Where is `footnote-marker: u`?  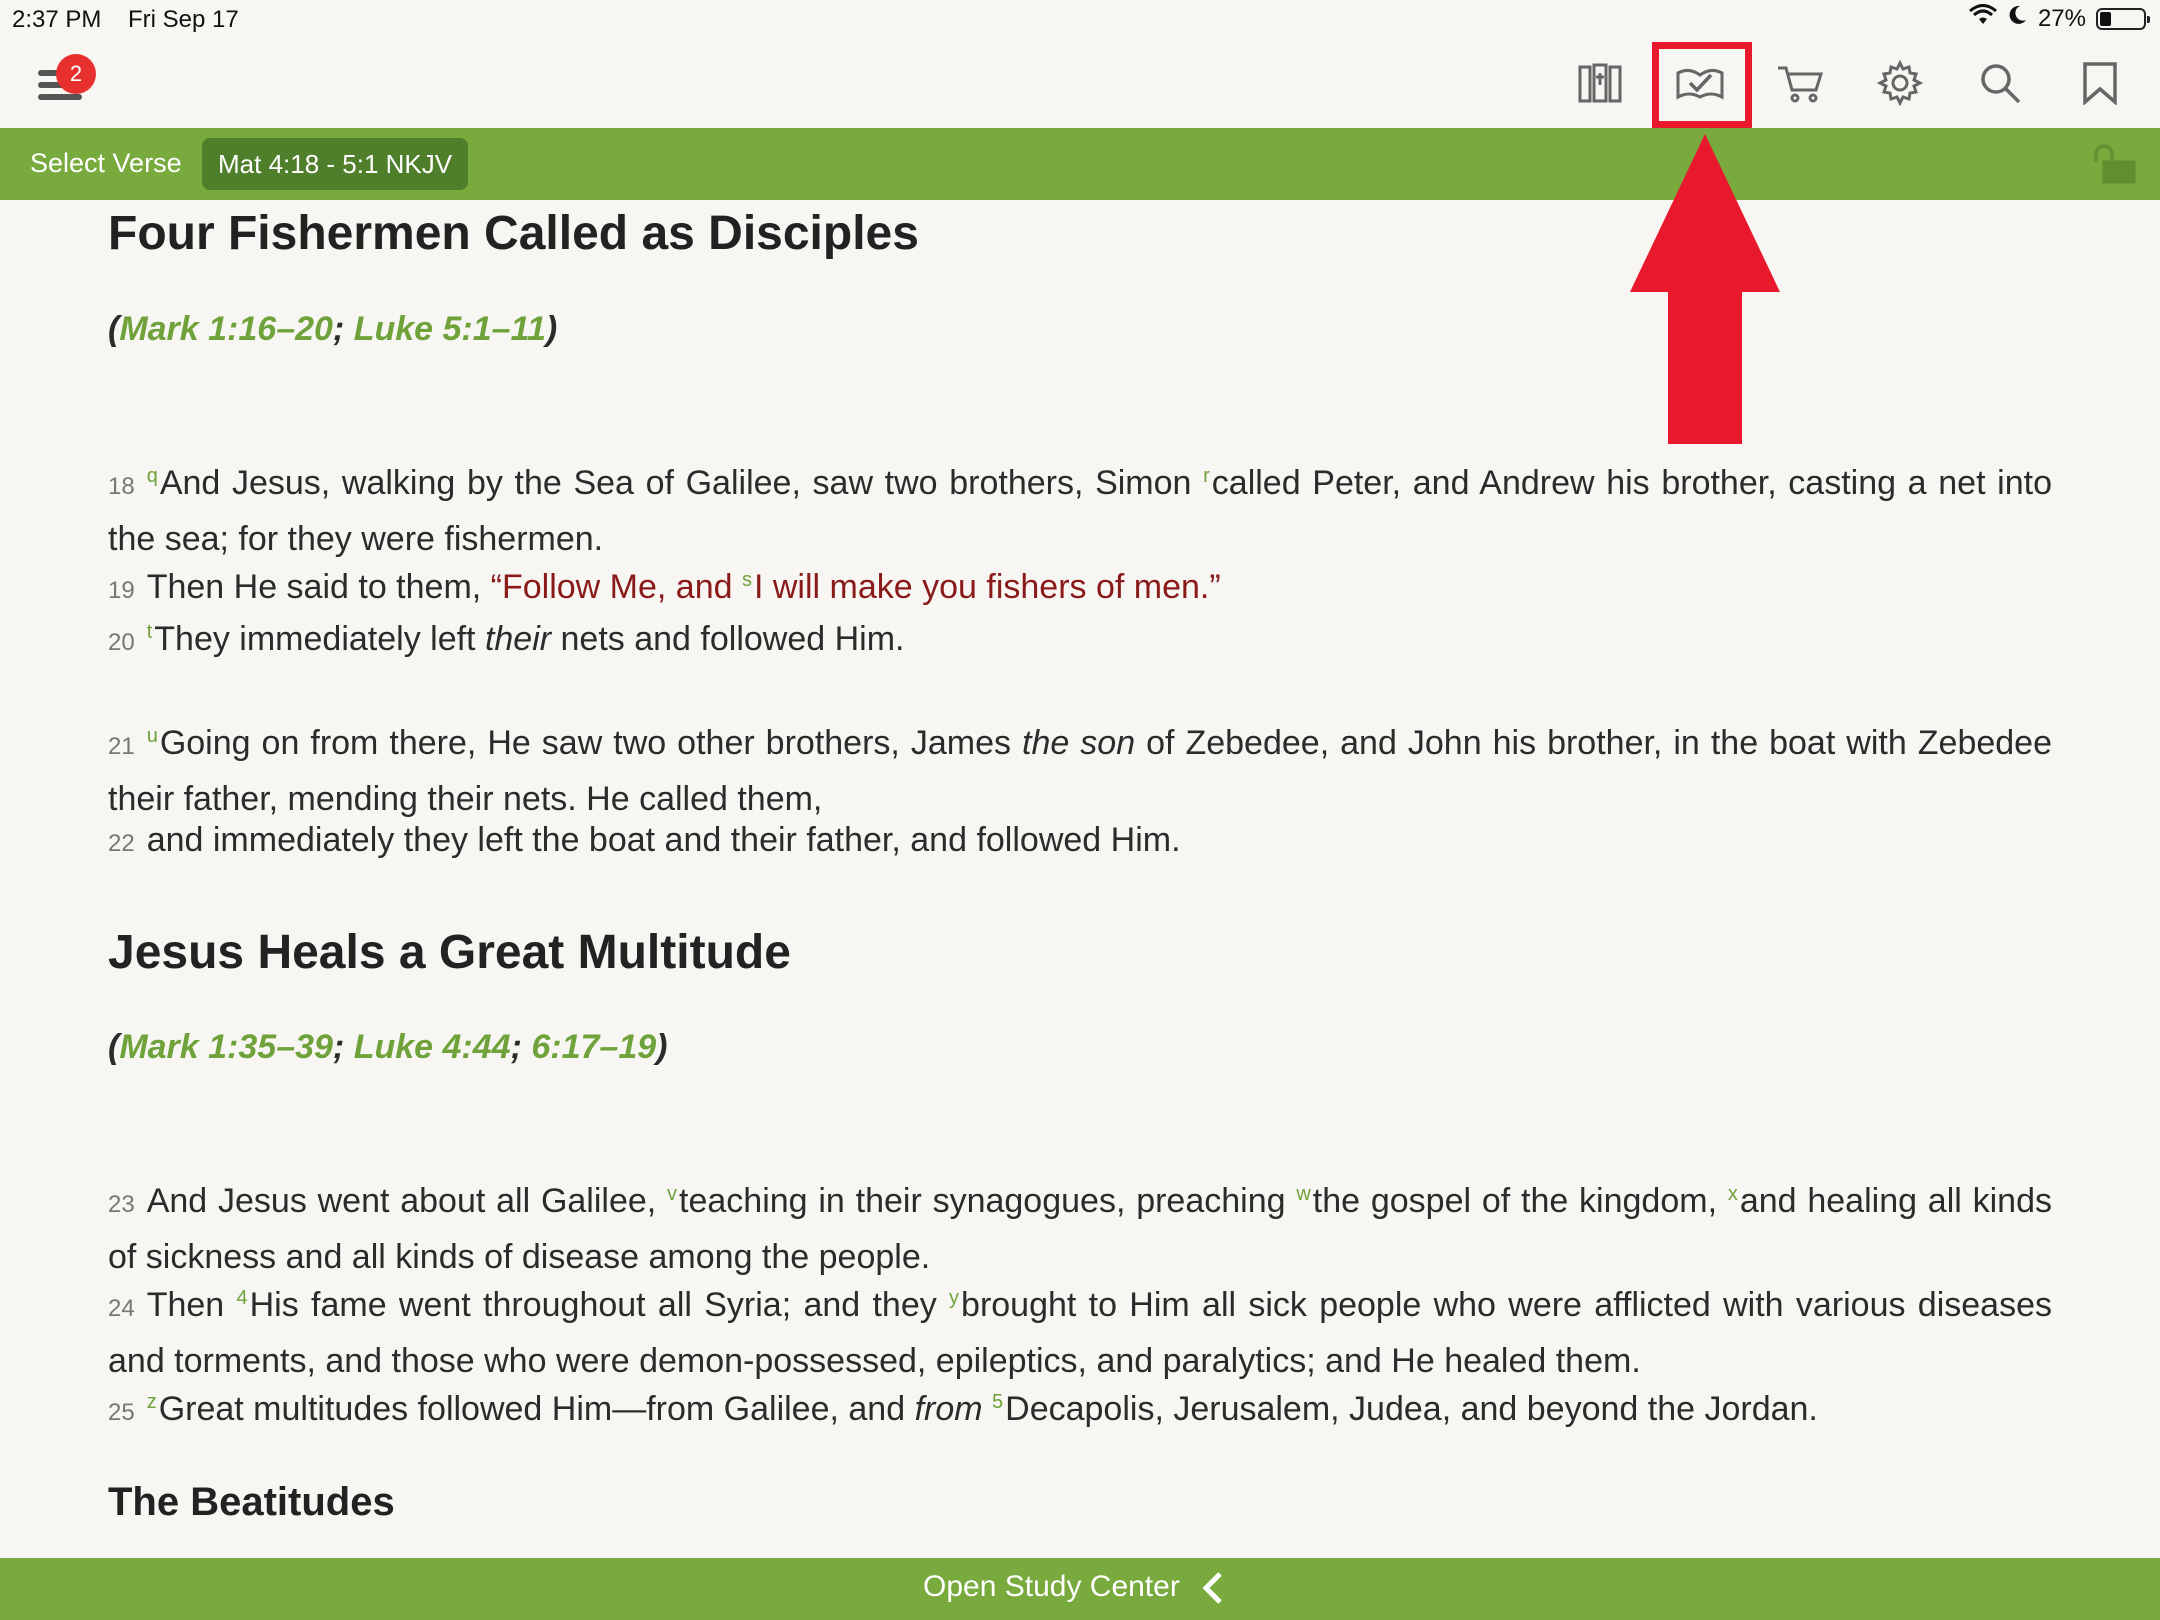 footnote-marker: u is located at coordinates (152, 736).